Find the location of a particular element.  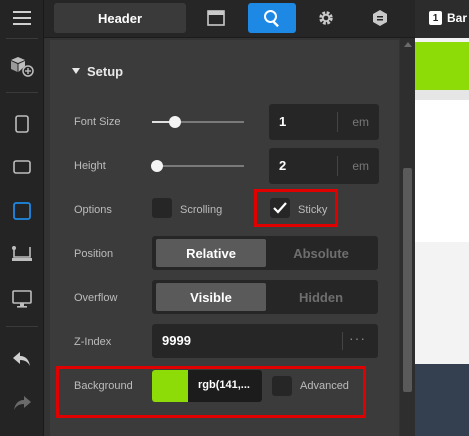

top-toolbar: Header is located at coordinates (229, 19).